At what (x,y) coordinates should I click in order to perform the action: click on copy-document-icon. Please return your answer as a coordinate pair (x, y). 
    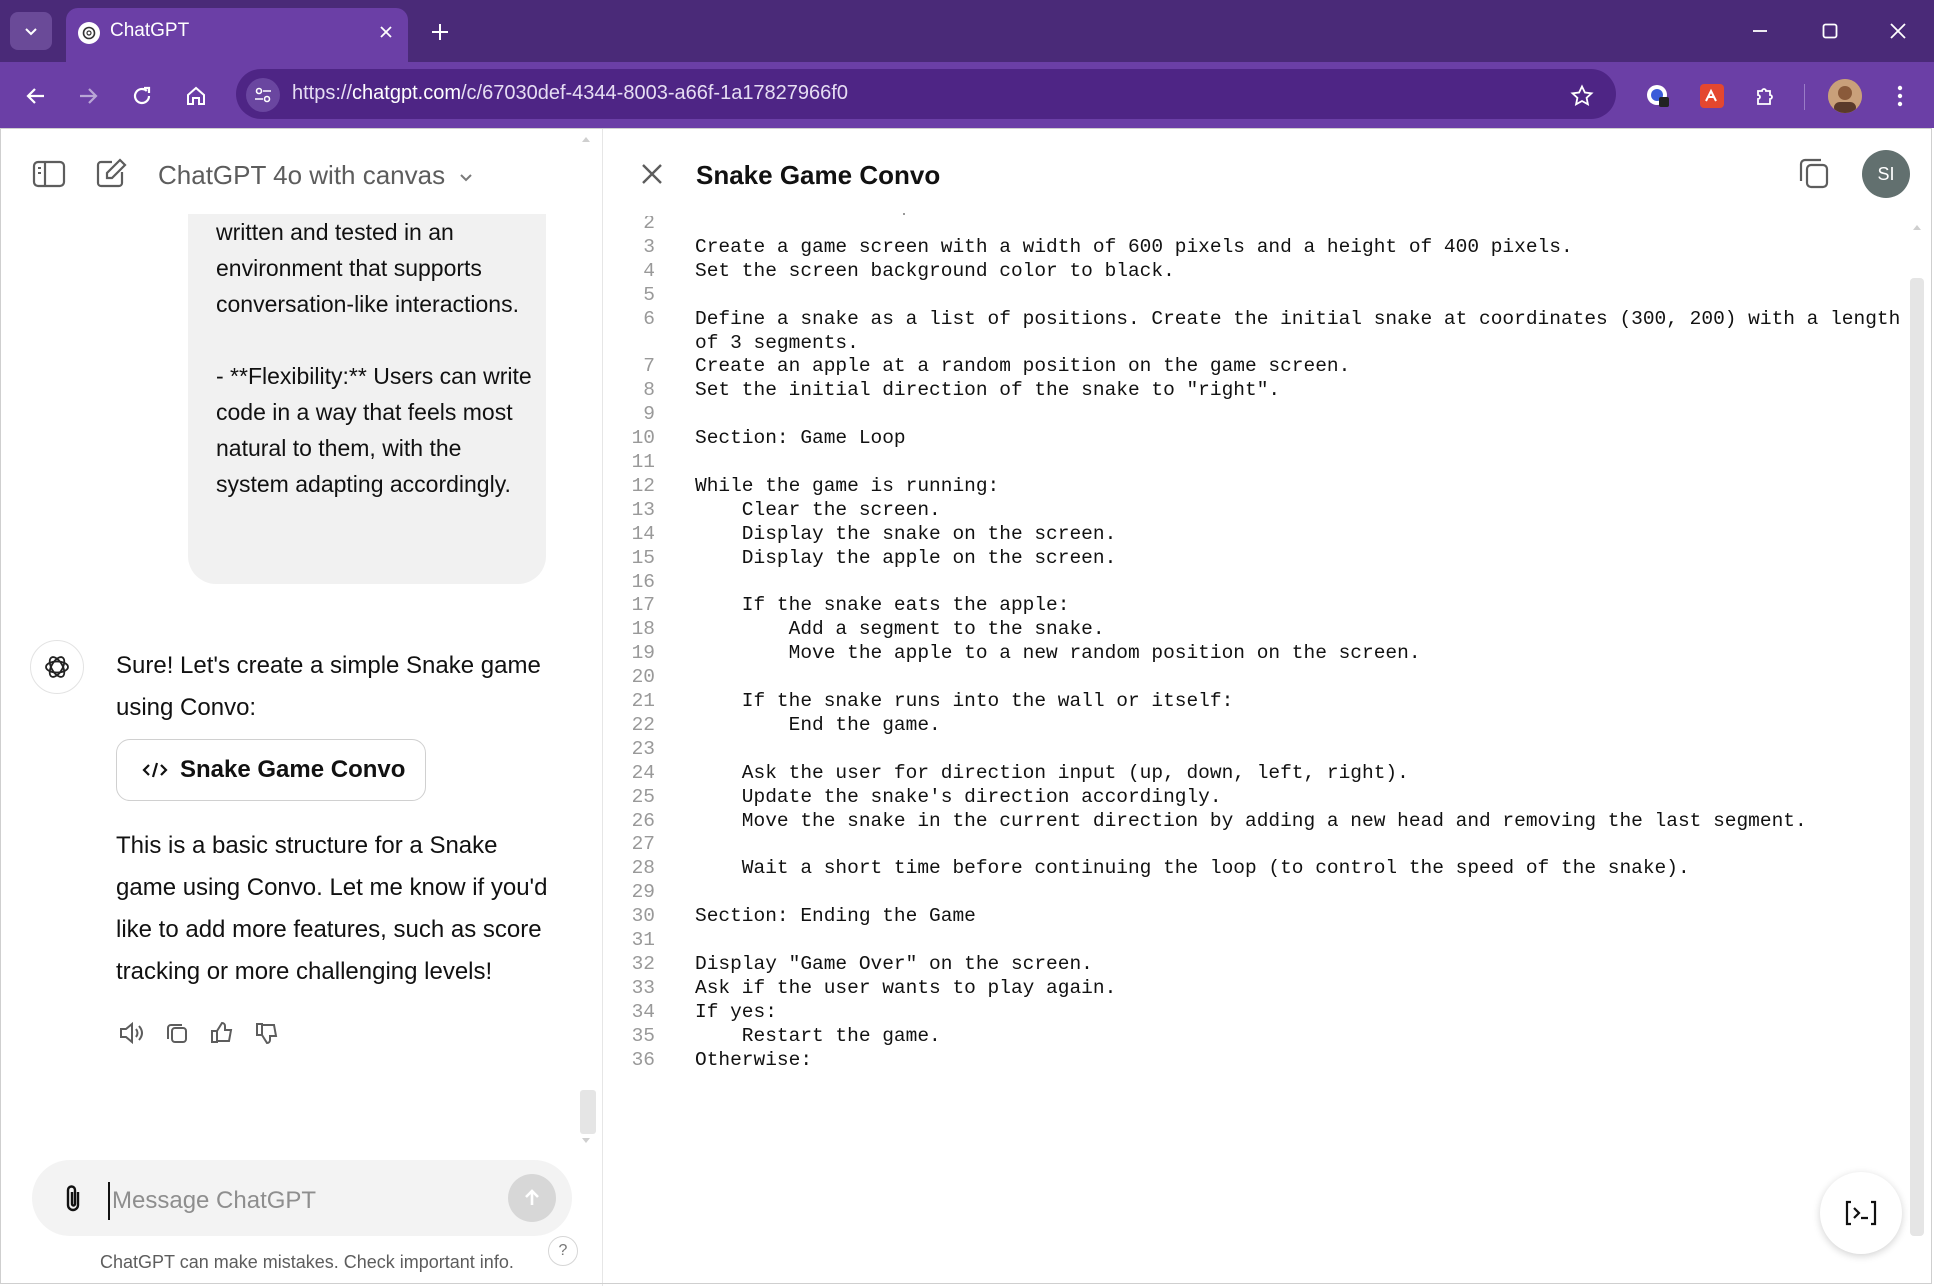
    Looking at the image, I should click on (1814, 173).